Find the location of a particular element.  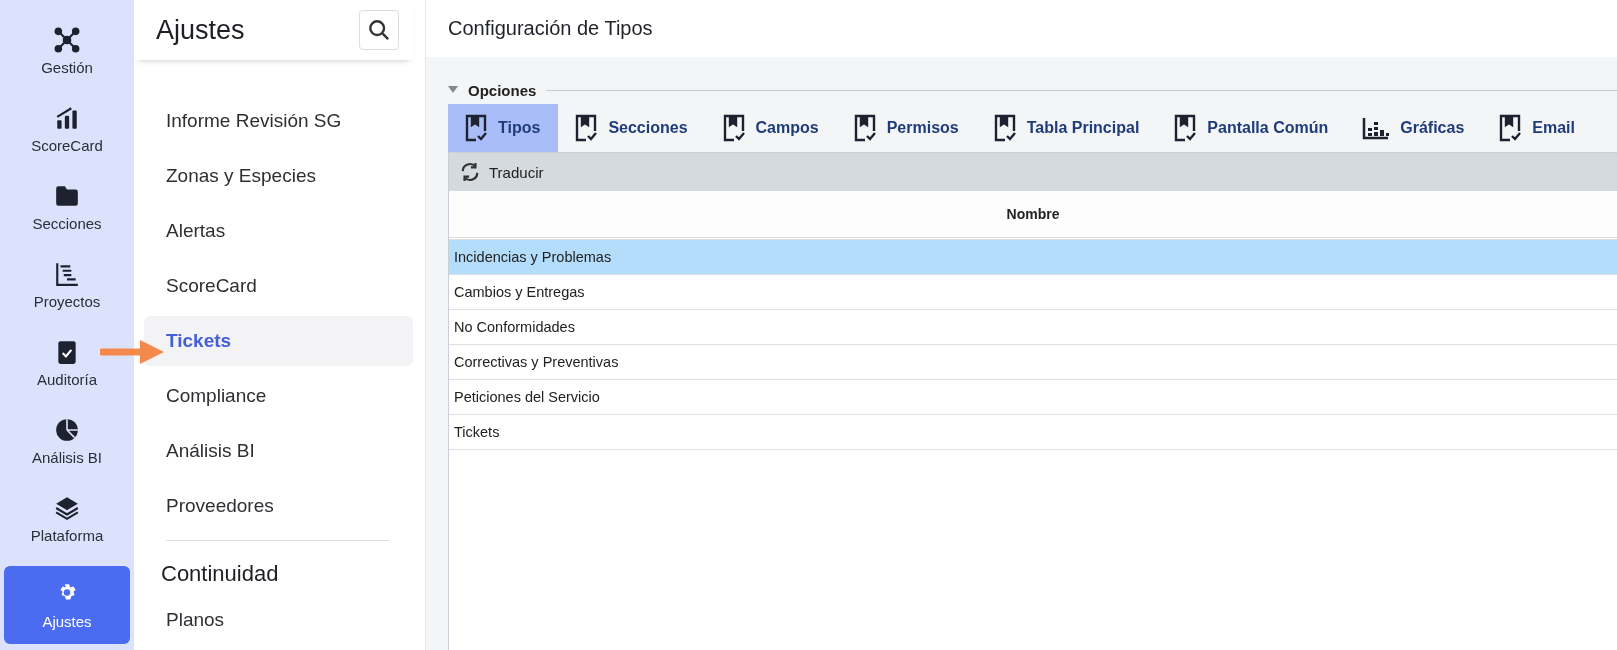

network-icon is located at coordinates (67, 39).